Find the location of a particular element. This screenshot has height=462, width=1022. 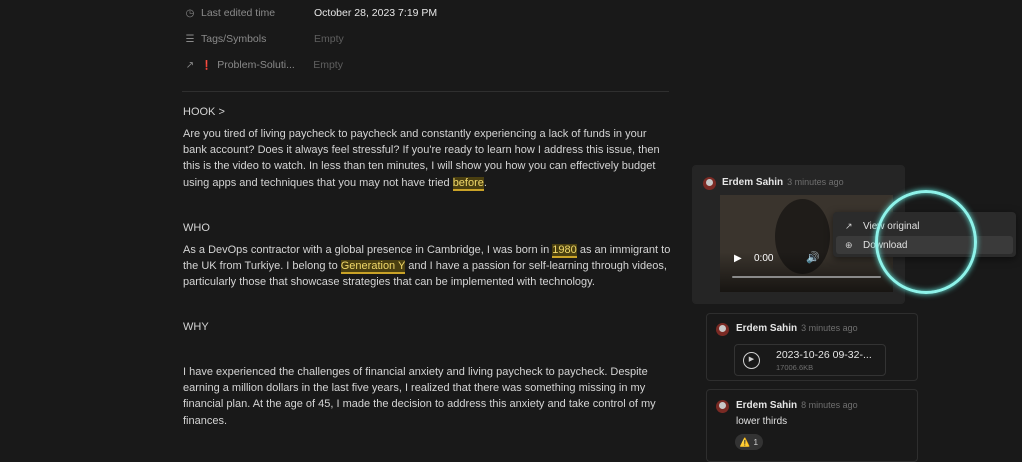

reaction-count: 1 is located at coordinates (756, 442).